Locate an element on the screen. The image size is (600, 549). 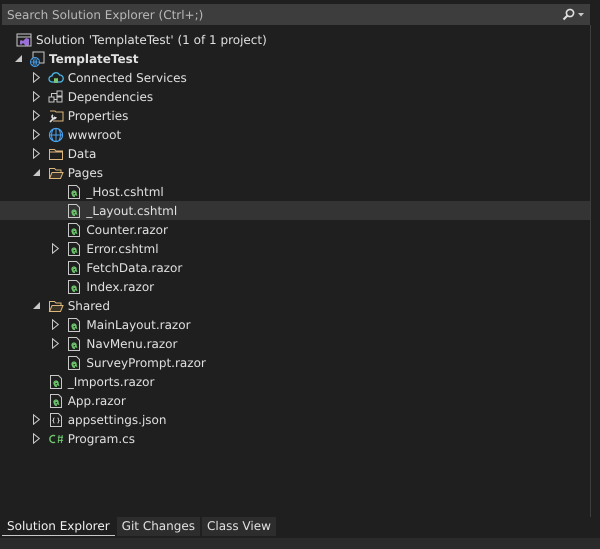
tree-item: App.razor is located at coordinates (295, 400).